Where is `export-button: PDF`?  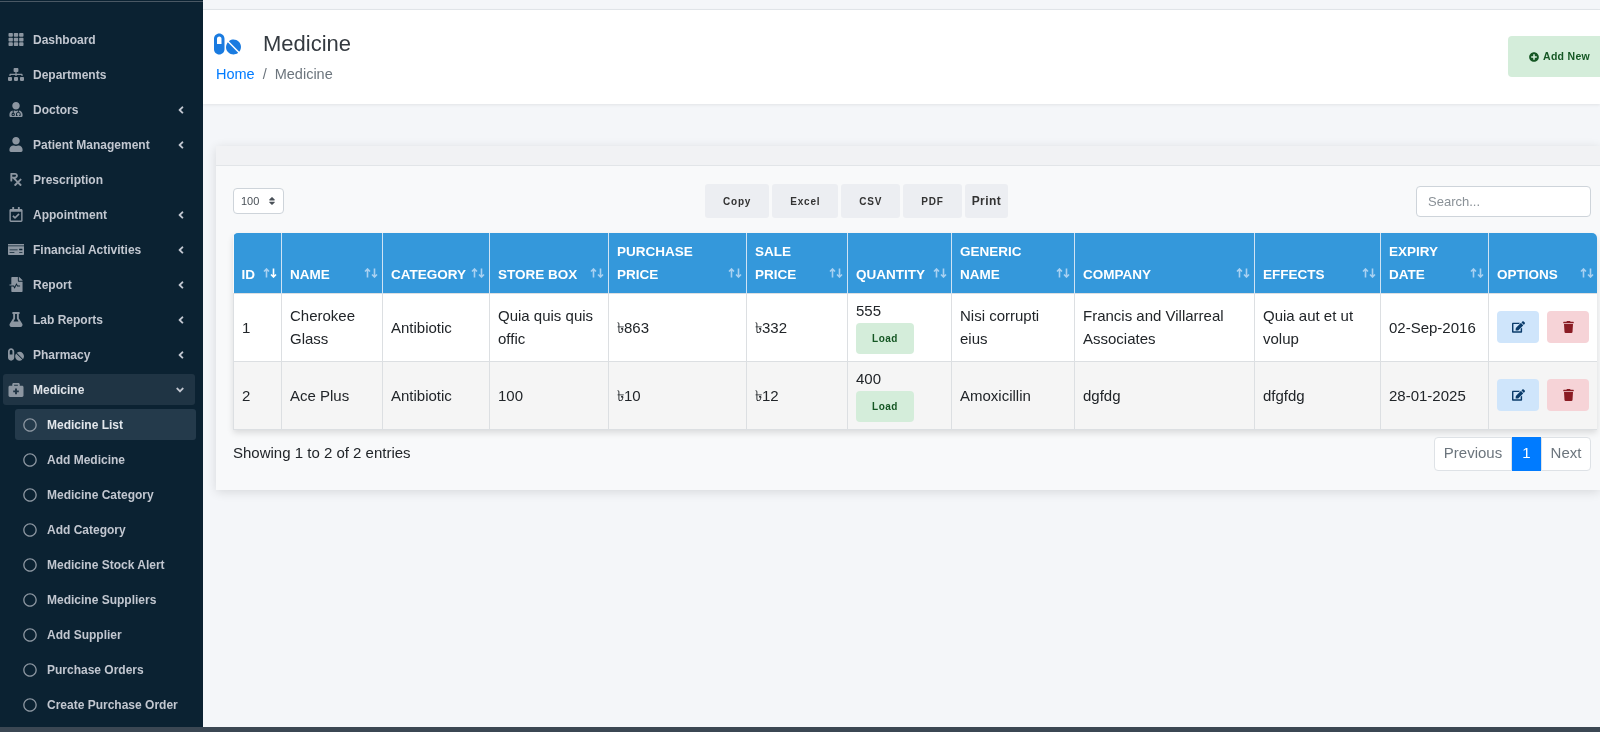
export-button: PDF is located at coordinates (932, 201).